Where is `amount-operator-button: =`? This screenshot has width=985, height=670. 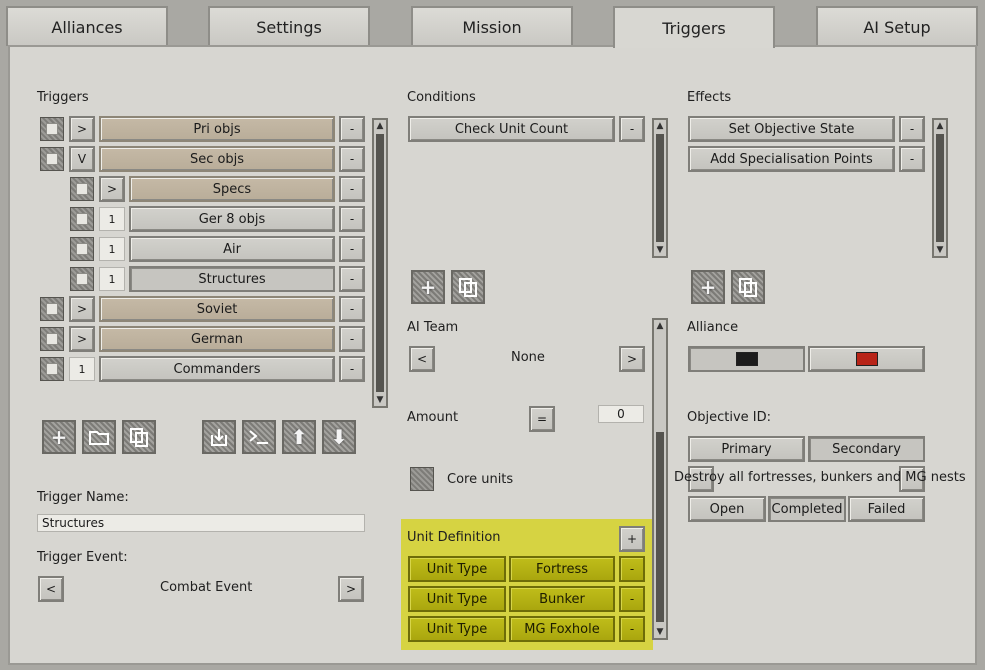
amount-operator-button: = is located at coordinates (542, 419).